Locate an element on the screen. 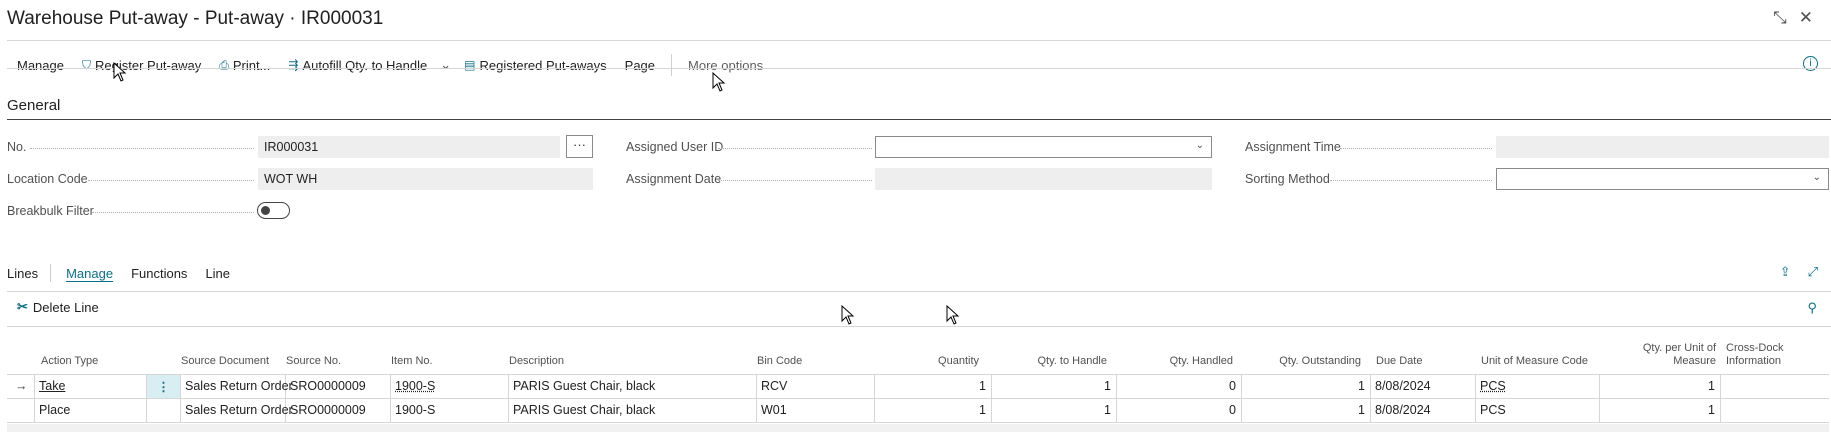 This screenshot has height=432, width=1831. share-icon: ⇪ is located at coordinates (1785, 272).